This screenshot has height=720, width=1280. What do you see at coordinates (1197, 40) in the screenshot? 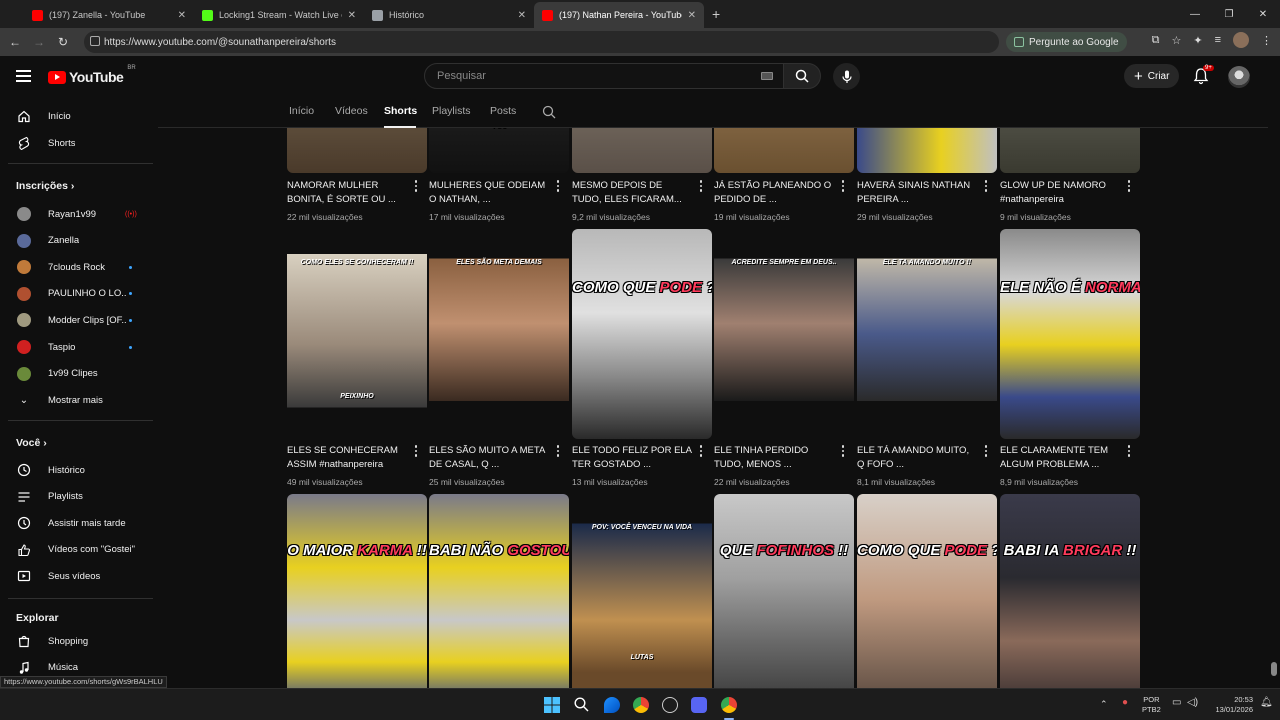
I see `extensions-icon: ✦` at bounding box center [1197, 40].